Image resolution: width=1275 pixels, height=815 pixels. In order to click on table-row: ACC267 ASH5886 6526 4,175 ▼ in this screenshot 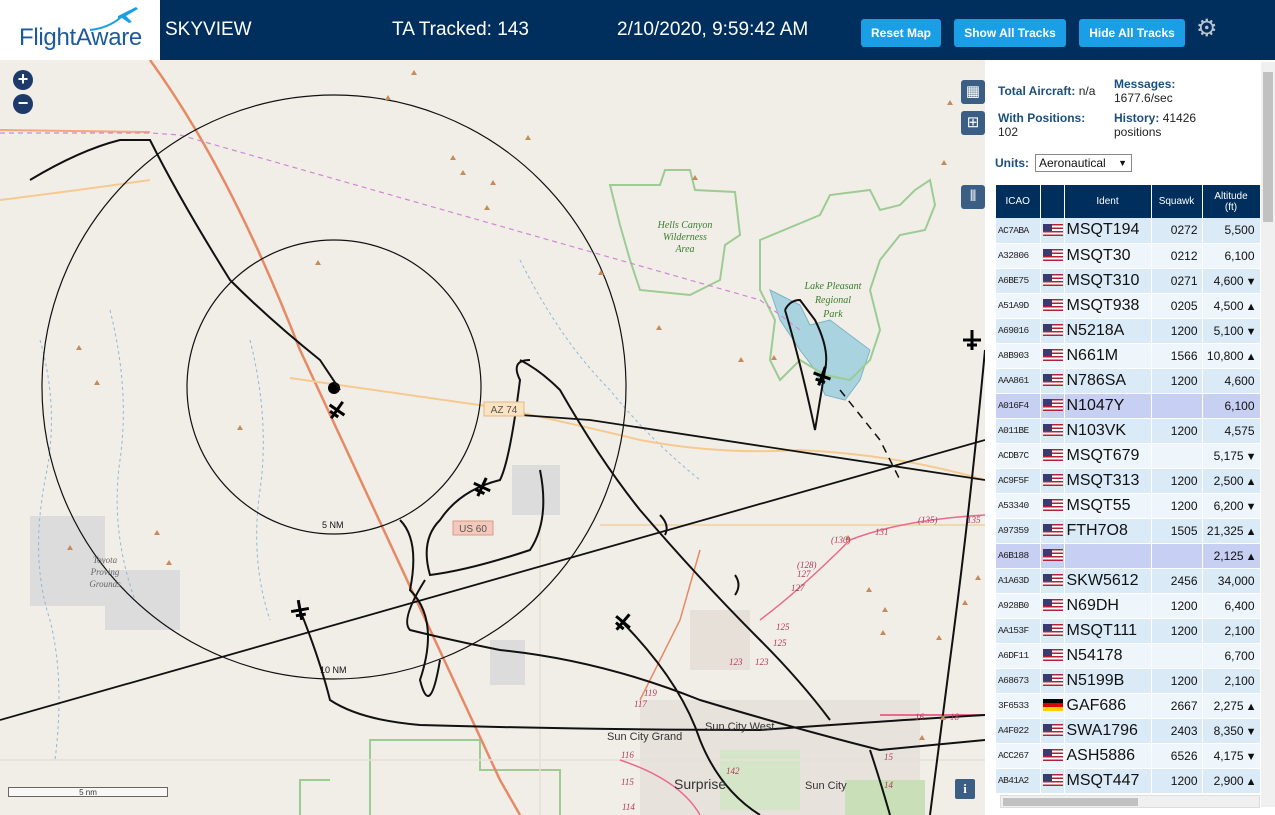, I will do `click(1132, 756)`.